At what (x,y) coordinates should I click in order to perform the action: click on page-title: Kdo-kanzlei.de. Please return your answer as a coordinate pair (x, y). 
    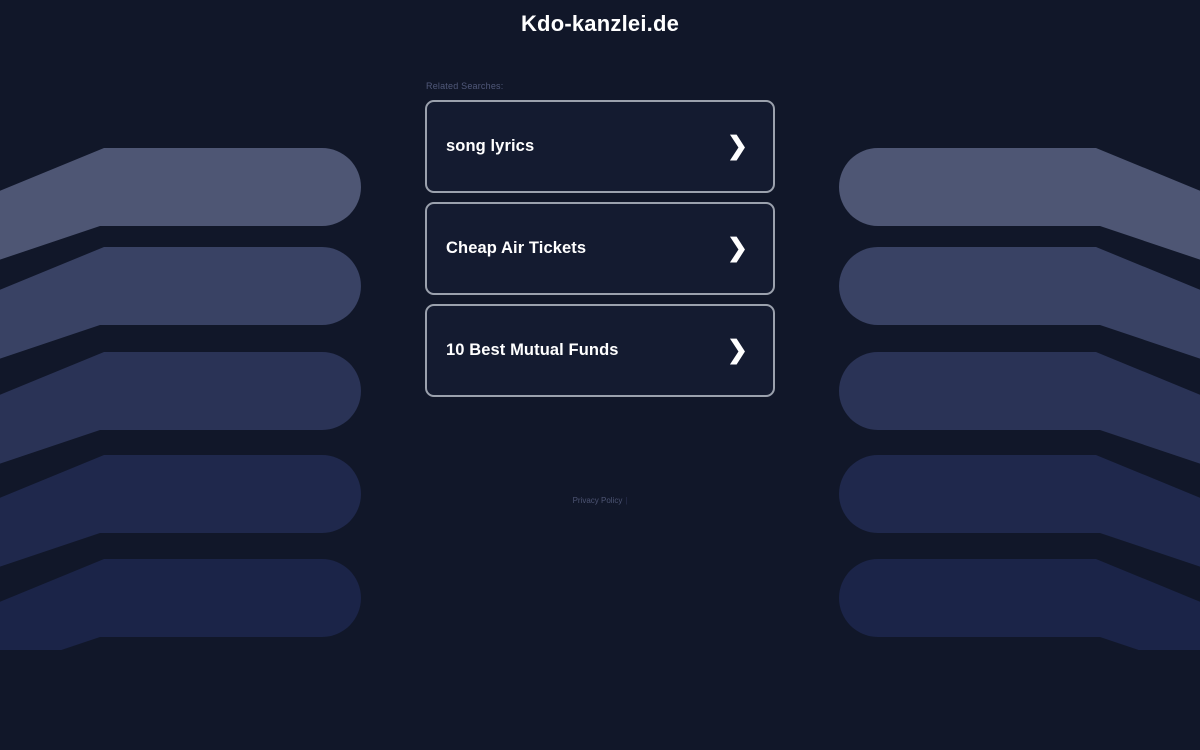
    Looking at the image, I should click on (600, 23).